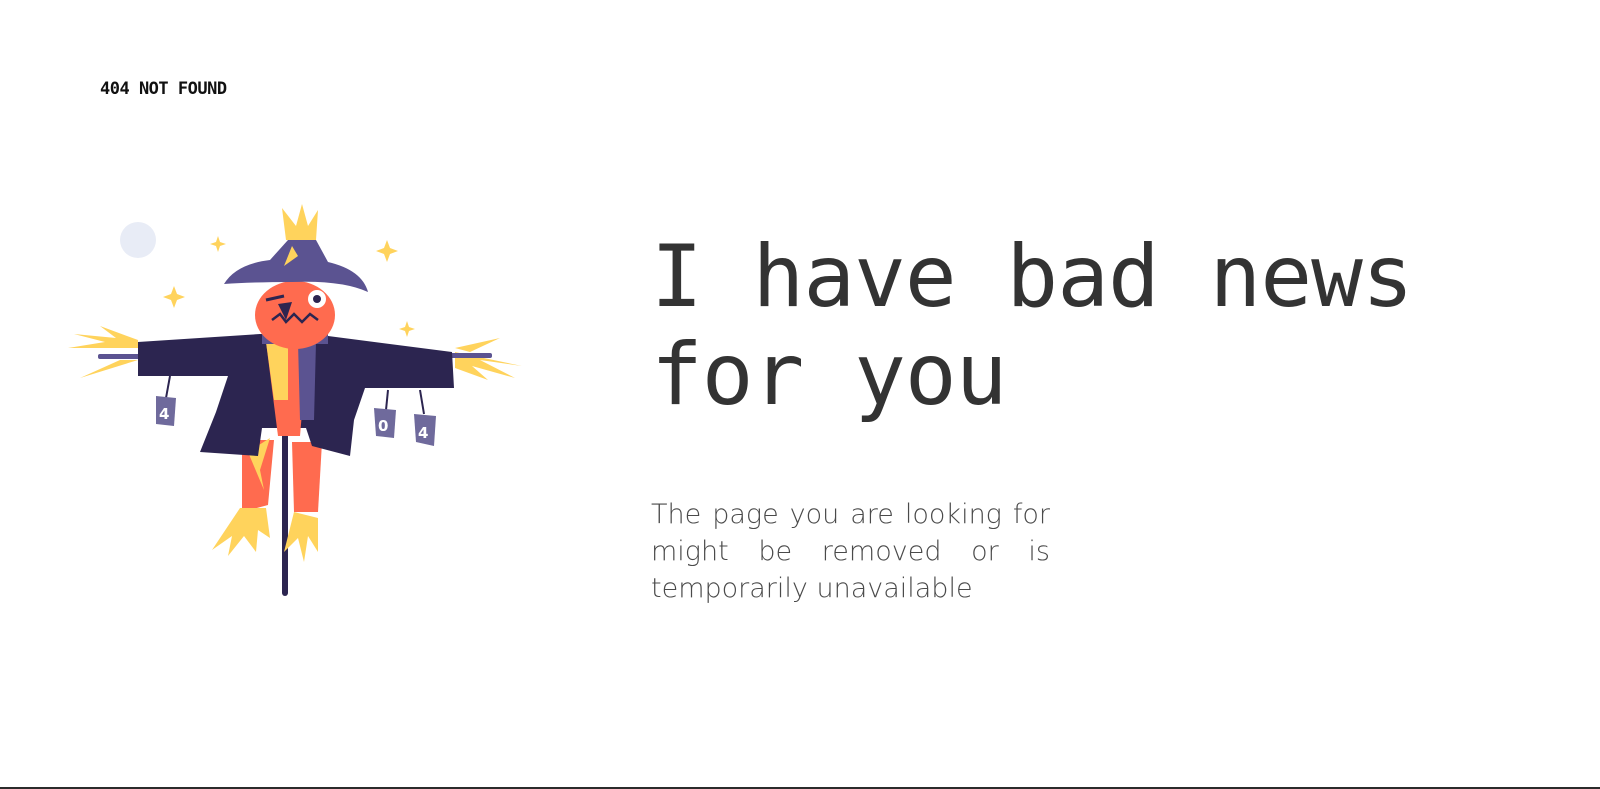  I want to click on can-label: 0, so click(383, 426).